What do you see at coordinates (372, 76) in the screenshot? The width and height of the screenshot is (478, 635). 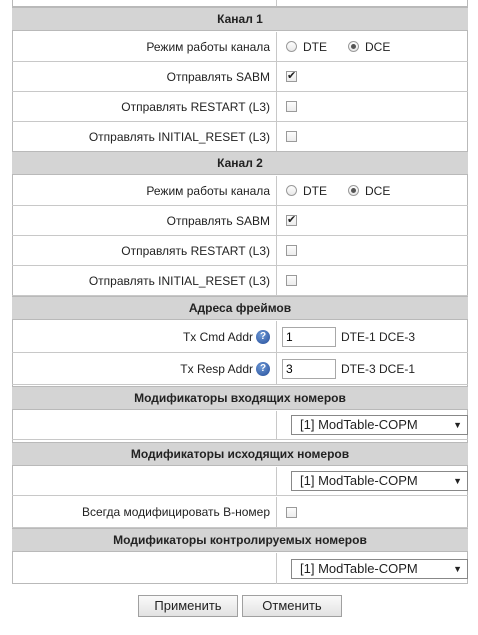 I see `channel1-sabm-value` at bounding box center [372, 76].